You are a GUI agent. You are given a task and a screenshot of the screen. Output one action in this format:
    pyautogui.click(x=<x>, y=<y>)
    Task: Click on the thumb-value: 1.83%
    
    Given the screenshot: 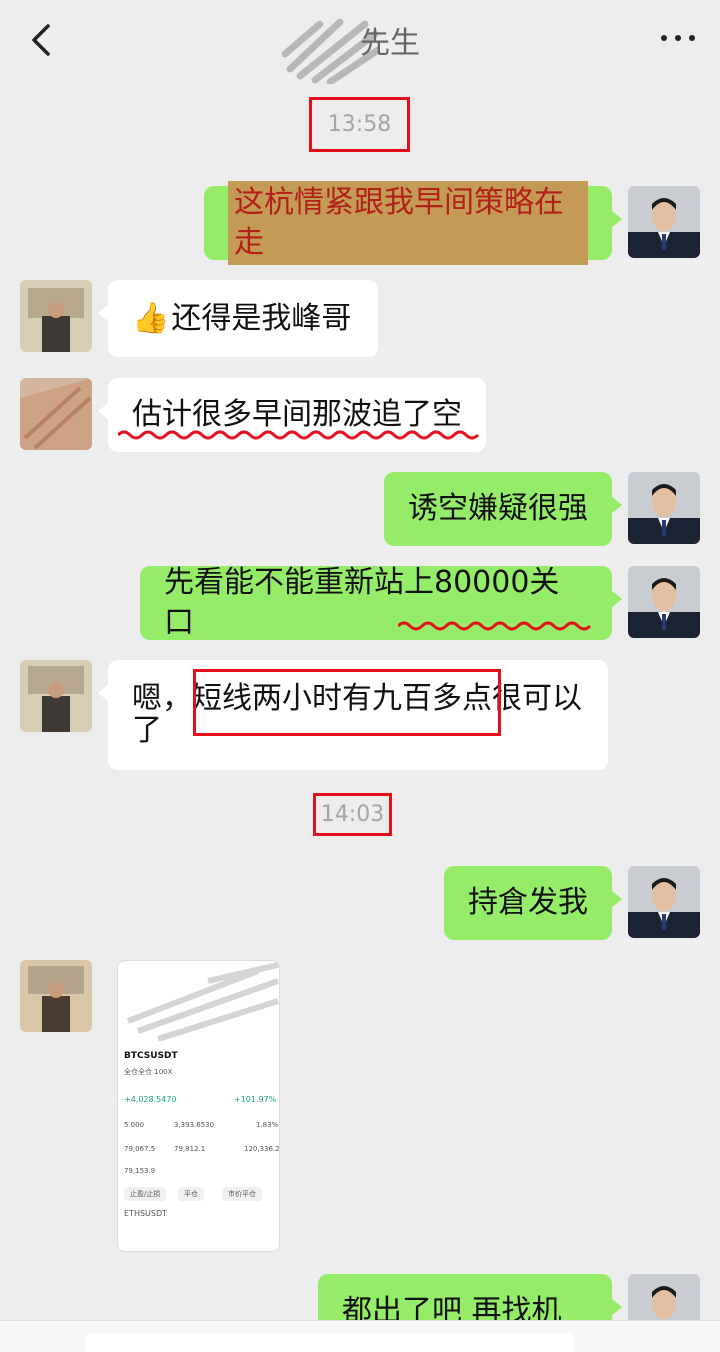 What is the action you would take?
    pyautogui.click(x=267, y=1125)
    